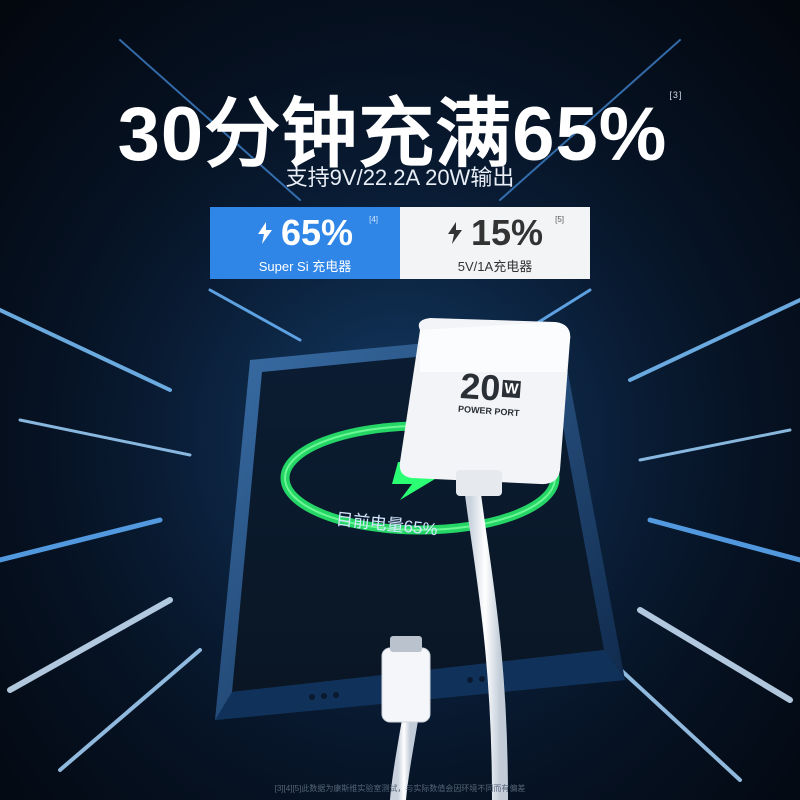  Describe the element at coordinates (559, 219) in the screenshot. I see `standard-charger-ref: [5]` at that location.